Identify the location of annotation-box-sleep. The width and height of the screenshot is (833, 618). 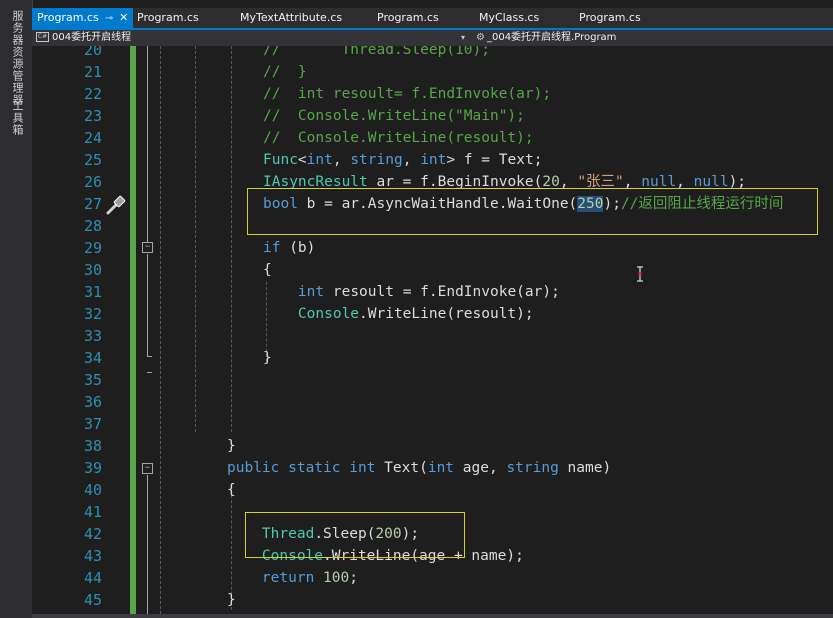
(355, 535).